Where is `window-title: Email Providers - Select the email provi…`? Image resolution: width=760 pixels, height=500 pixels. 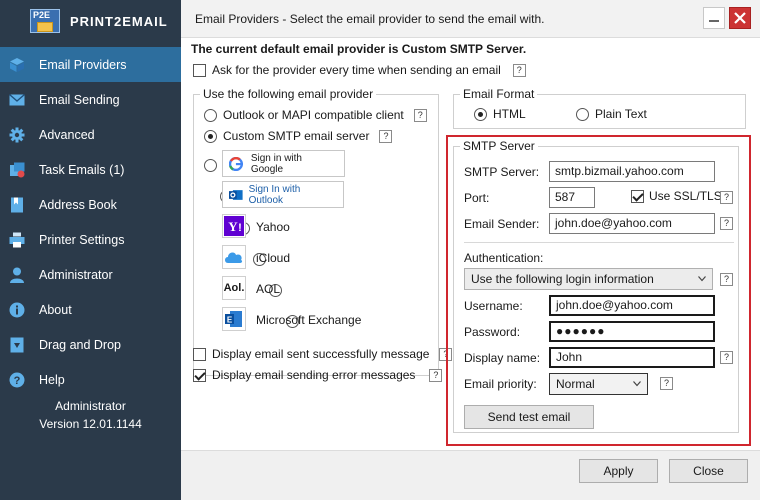 window-title: Email Providers - Select the email provi… is located at coordinates (370, 19).